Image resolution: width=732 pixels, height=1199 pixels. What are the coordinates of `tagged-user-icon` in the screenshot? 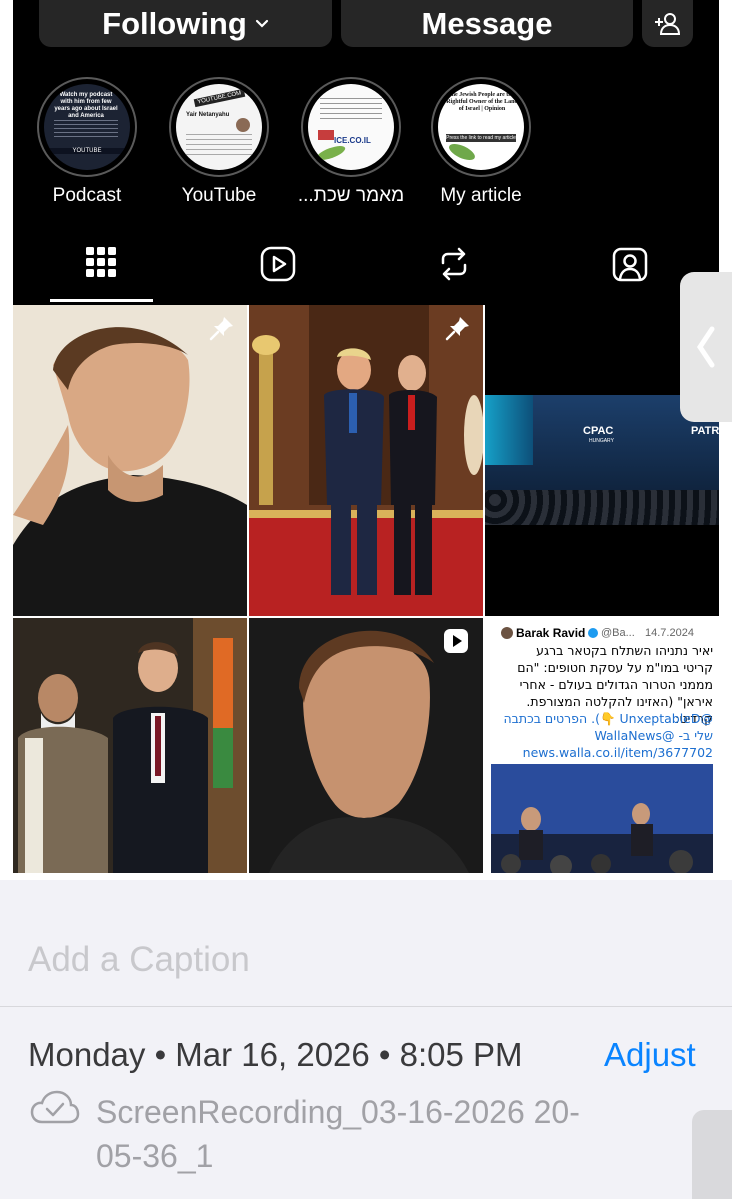 It's located at (630, 264).